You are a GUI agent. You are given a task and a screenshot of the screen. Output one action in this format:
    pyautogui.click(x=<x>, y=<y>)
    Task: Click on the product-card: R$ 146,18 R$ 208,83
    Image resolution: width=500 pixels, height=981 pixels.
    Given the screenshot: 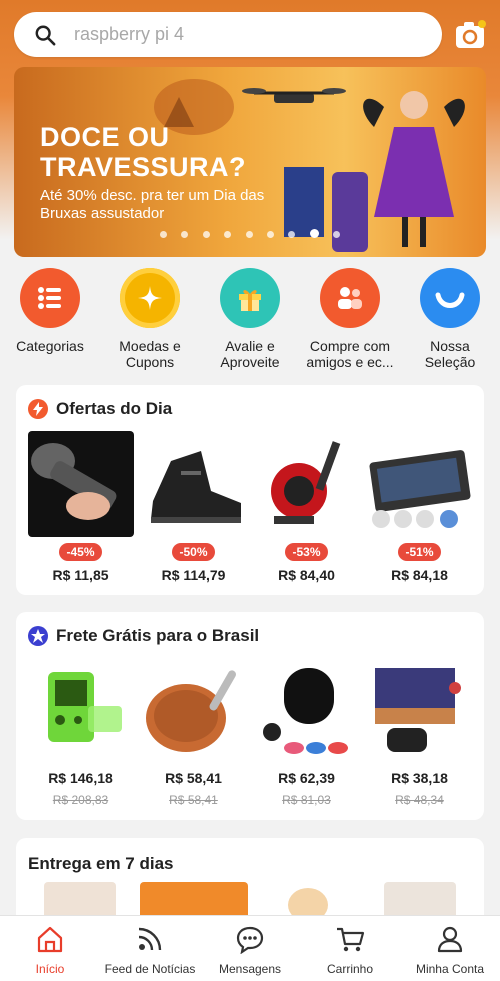 What is the action you would take?
    pyautogui.click(x=80, y=732)
    